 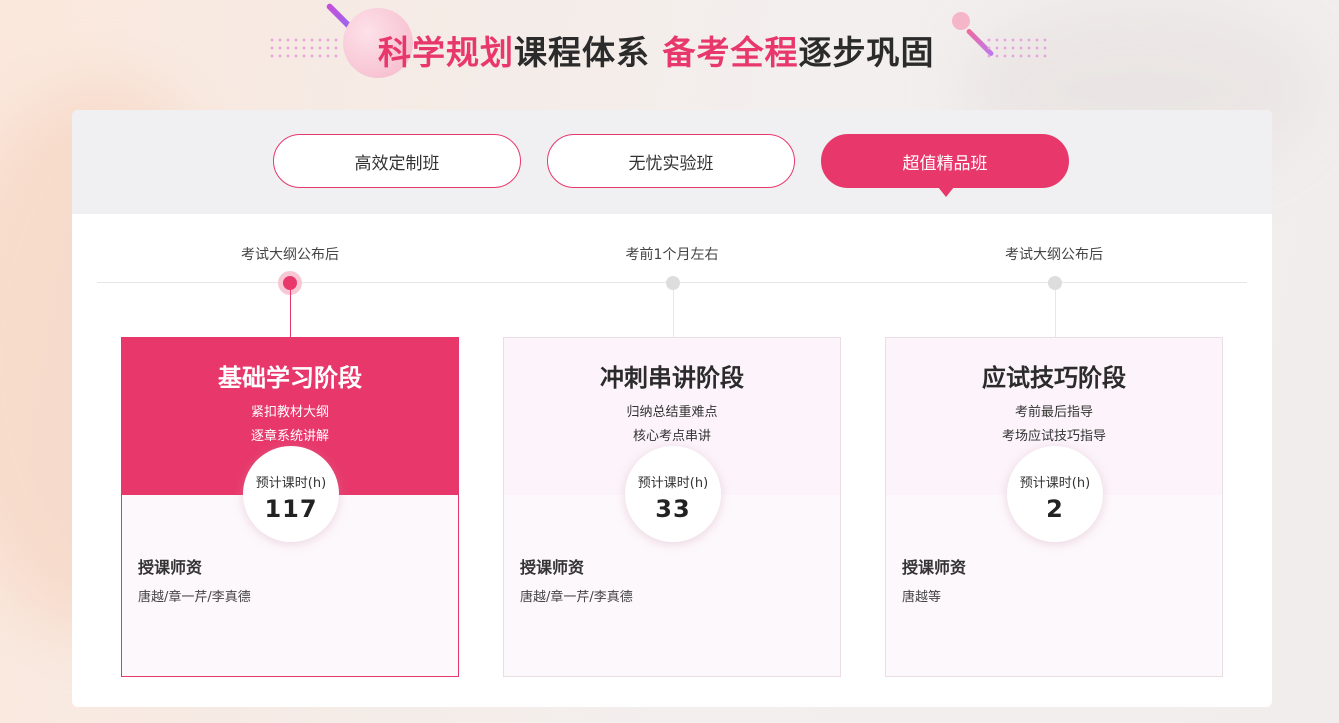 I want to click on decoration-circle-right, so click(x=961, y=21).